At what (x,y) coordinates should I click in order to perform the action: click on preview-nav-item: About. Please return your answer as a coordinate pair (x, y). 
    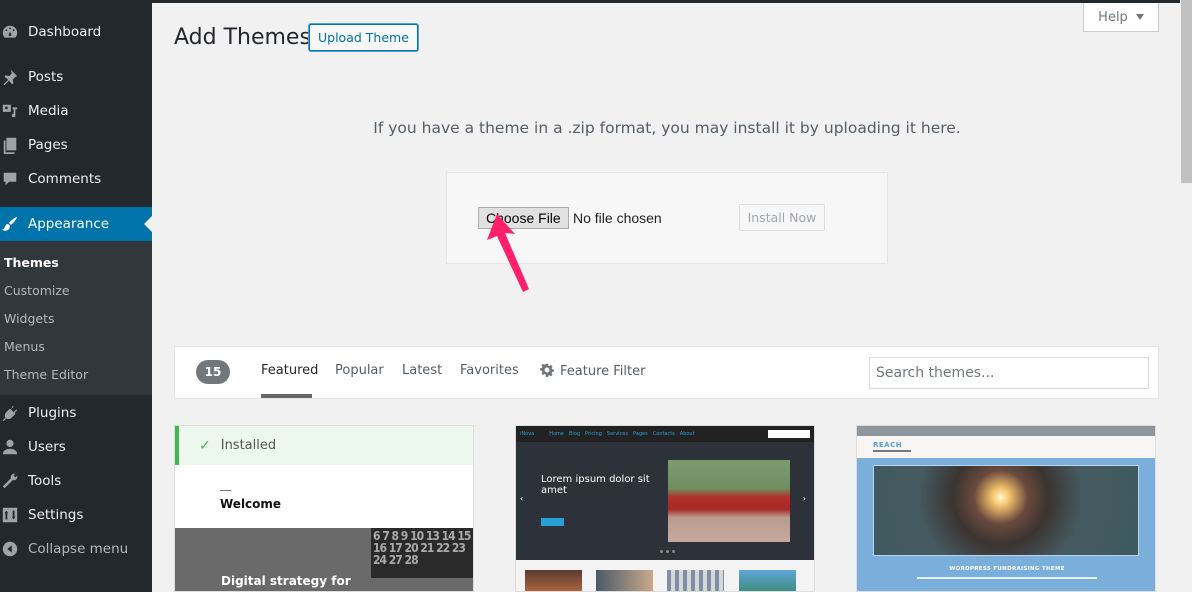
    Looking at the image, I should click on (687, 434).